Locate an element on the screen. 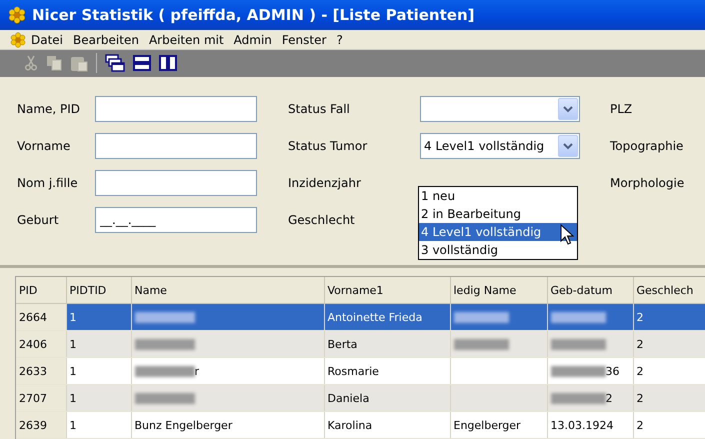 The image size is (705, 439). menu-item: ? is located at coordinates (339, 39).